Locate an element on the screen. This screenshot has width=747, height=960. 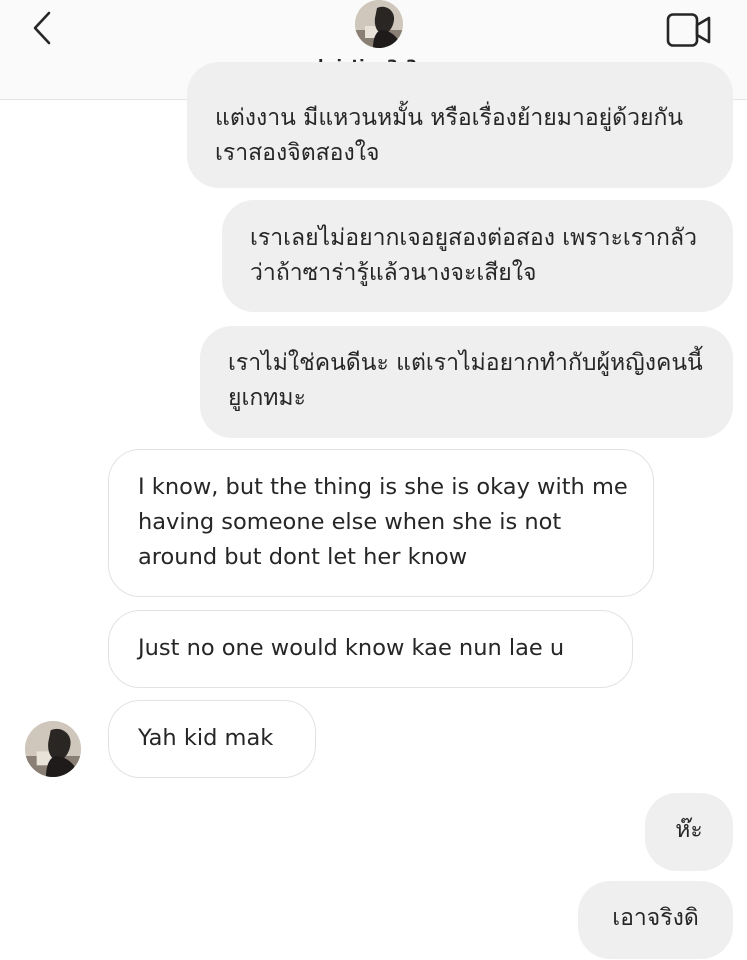
message-text: เอาจริงดิ is located at coordinates (655, 918).